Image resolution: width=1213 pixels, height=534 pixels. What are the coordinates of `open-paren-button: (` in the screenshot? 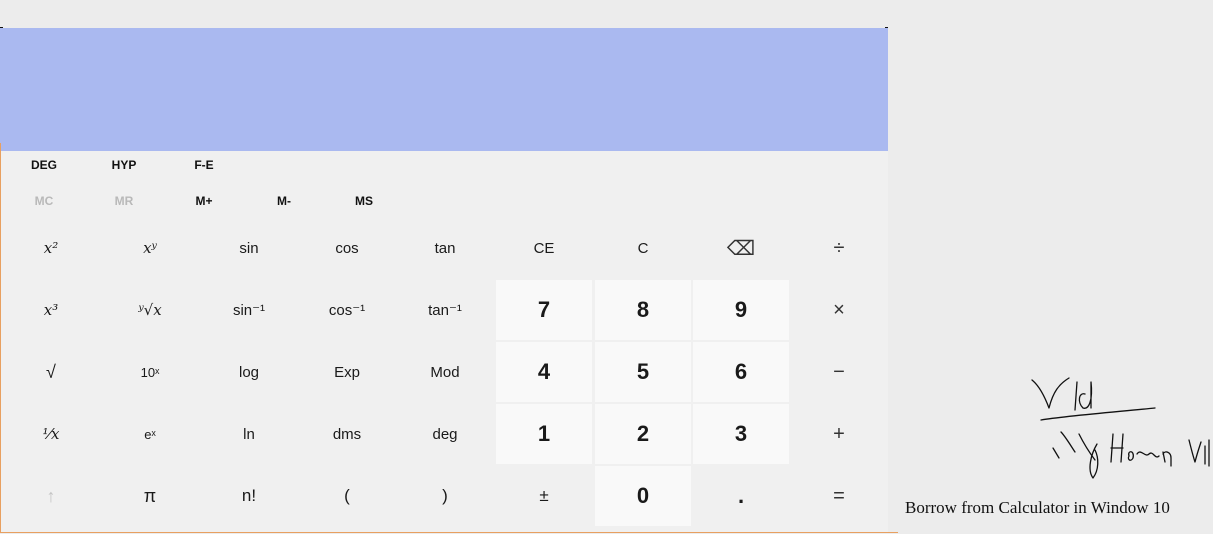 It's located at (347, 496).